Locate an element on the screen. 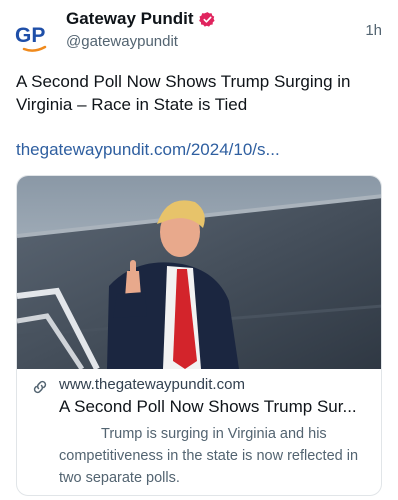  display-name: Gateway Pundit is located at coordinates (130, 19).